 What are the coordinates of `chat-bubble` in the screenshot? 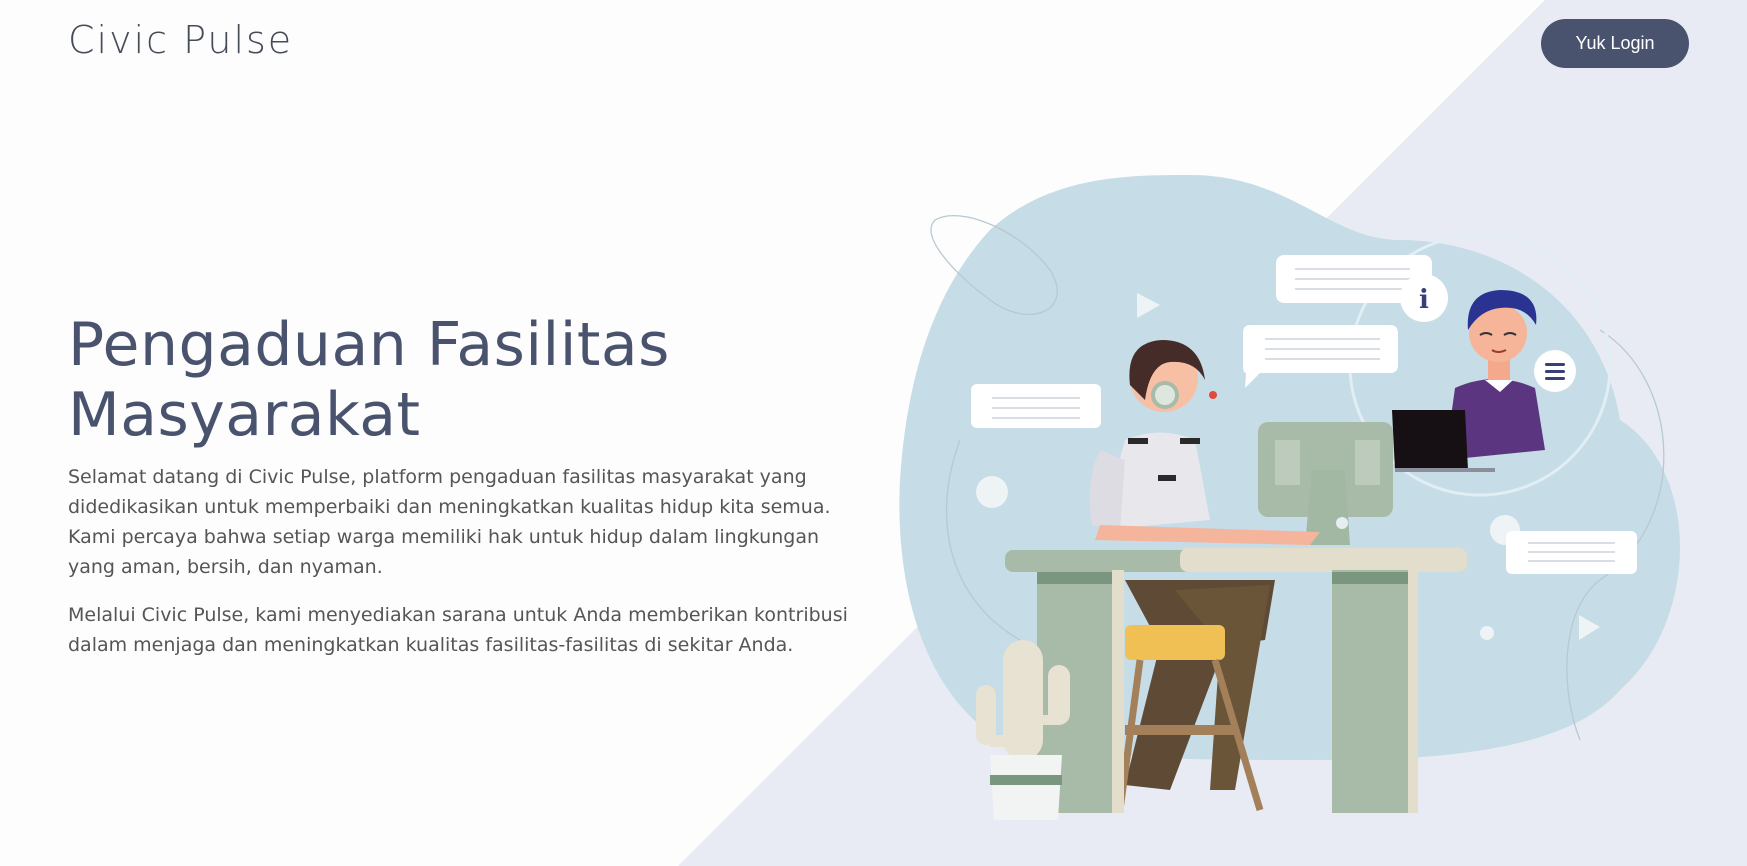 It's located at (1036, 406).